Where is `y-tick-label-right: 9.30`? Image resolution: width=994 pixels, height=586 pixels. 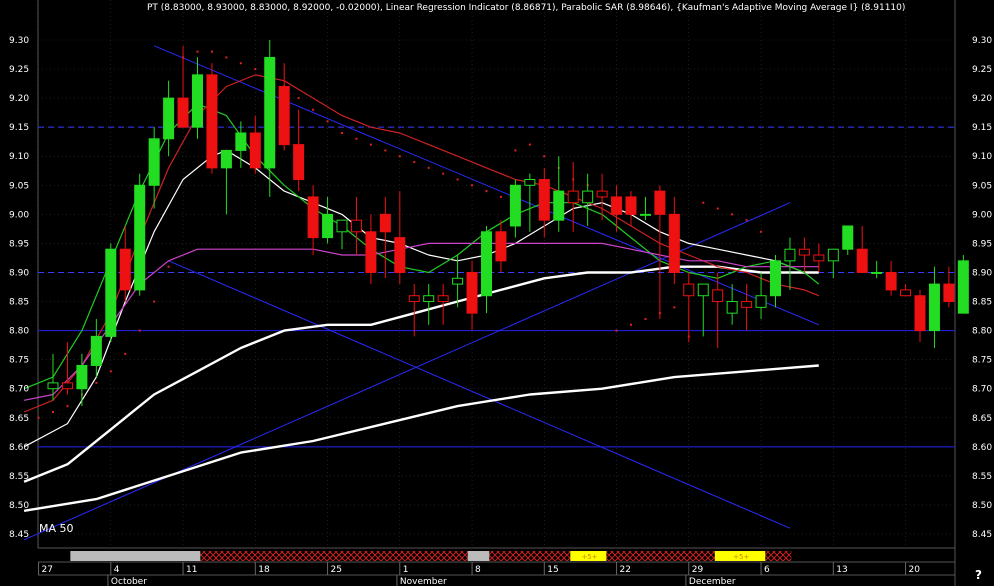 y-tick-label-right: 9.30 is located at coordinates (982, 41).